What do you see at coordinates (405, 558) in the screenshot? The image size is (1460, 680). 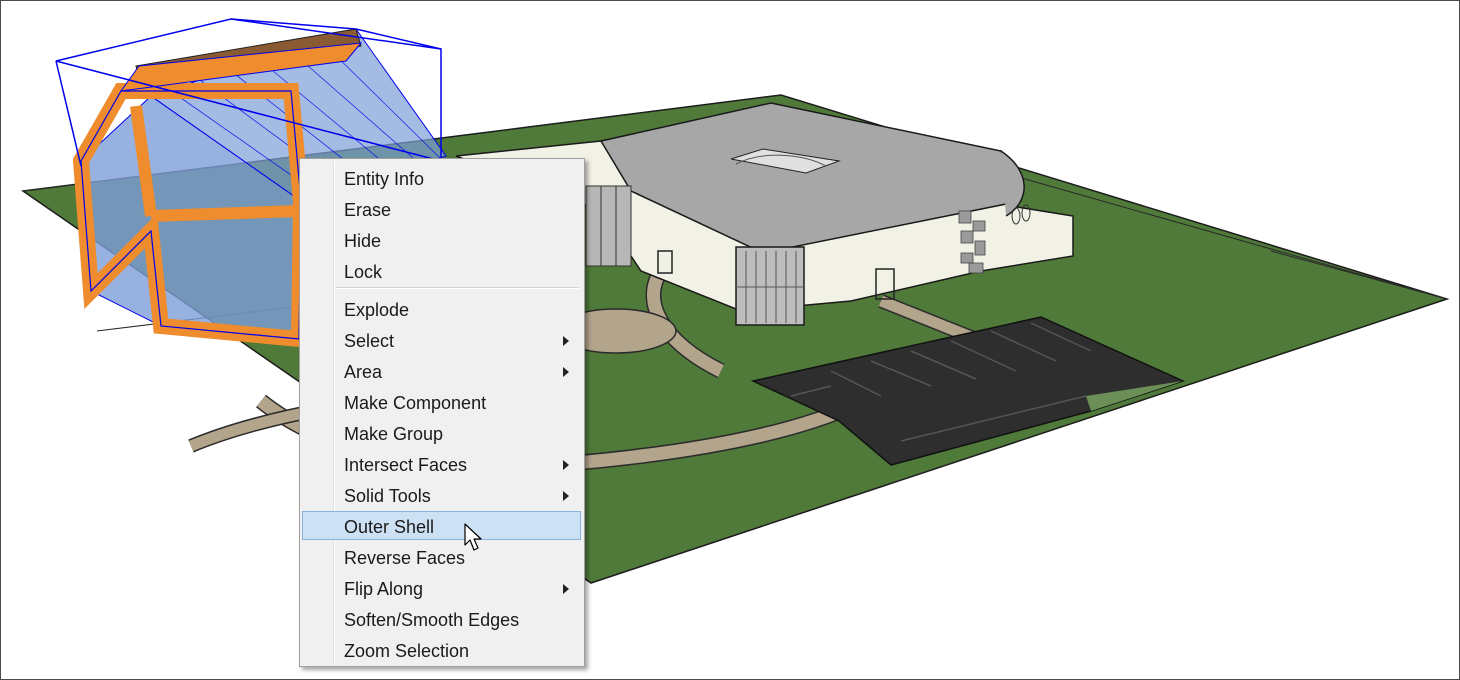 I see `menu-item-label: Reverse Faces` at bounding box center [405, 558].